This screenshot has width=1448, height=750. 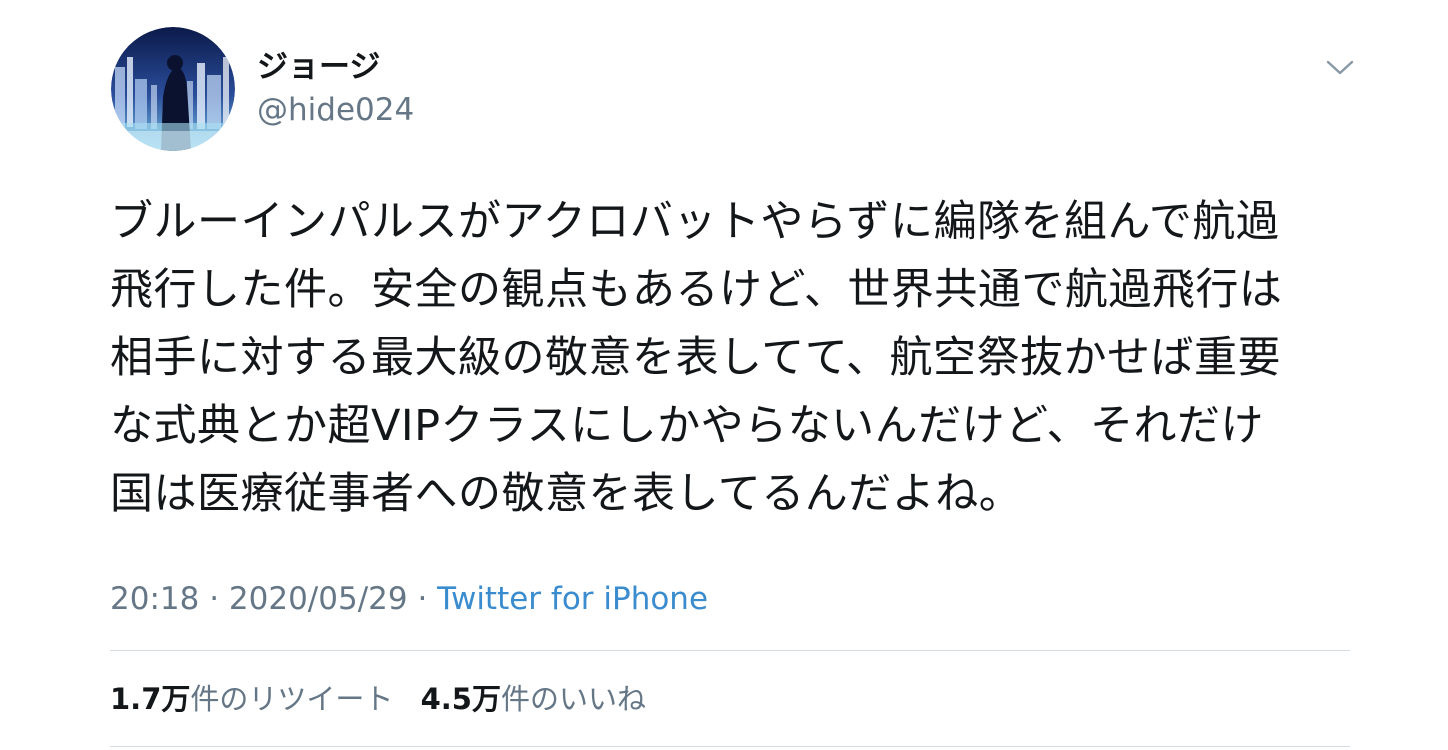 I want to click on more-options-button, so click(x=1340, y=67).